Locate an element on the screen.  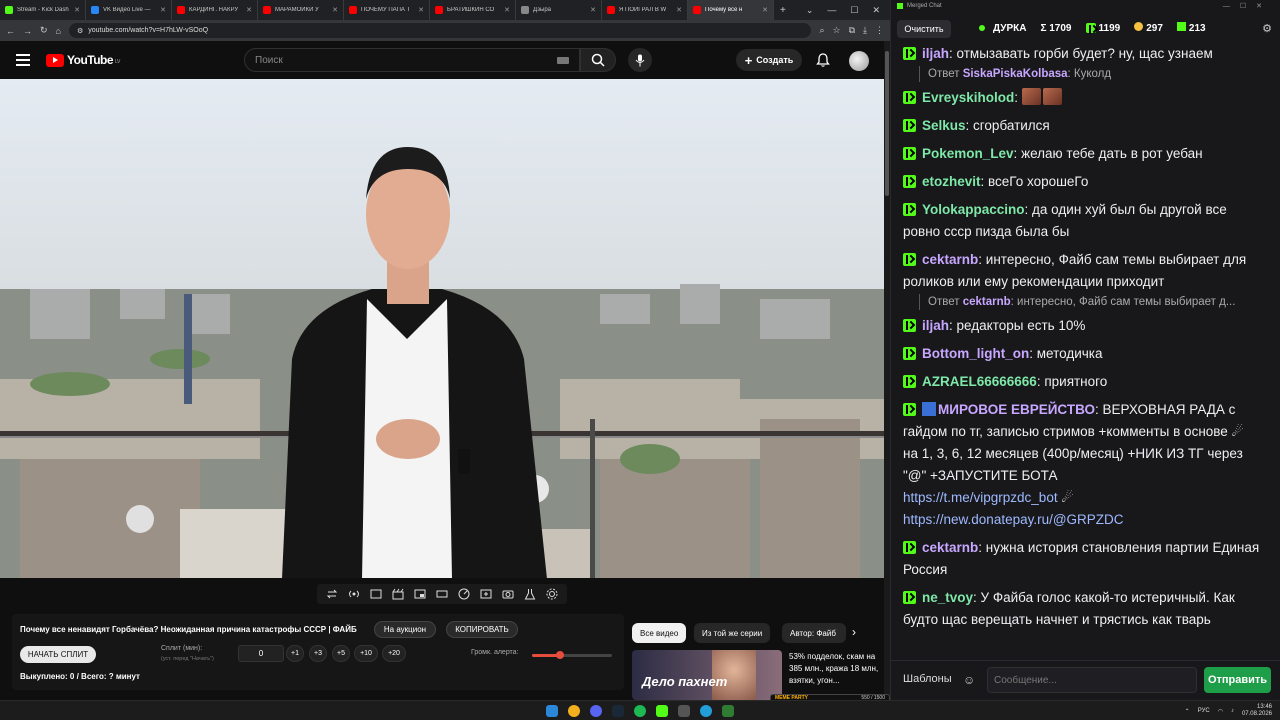
menu-dots-icon: ⋮ is located at coordinates (879, 30).